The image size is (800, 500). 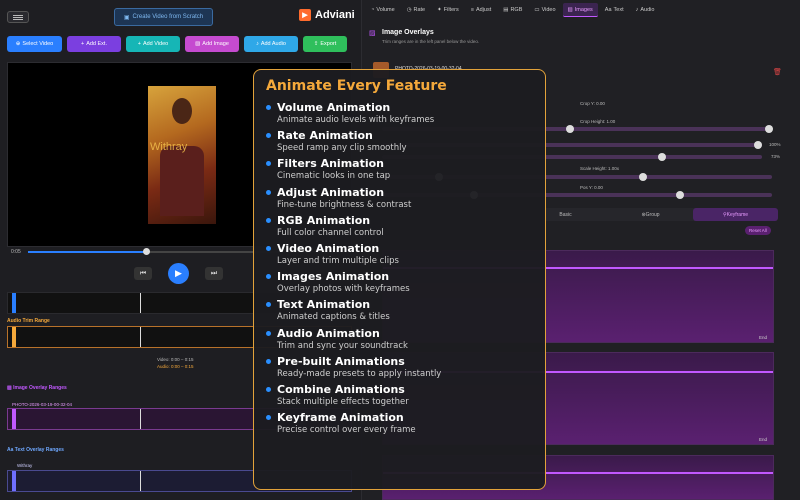 I want to click on feature-title: Audio Animation, so click(x=328, y=333).